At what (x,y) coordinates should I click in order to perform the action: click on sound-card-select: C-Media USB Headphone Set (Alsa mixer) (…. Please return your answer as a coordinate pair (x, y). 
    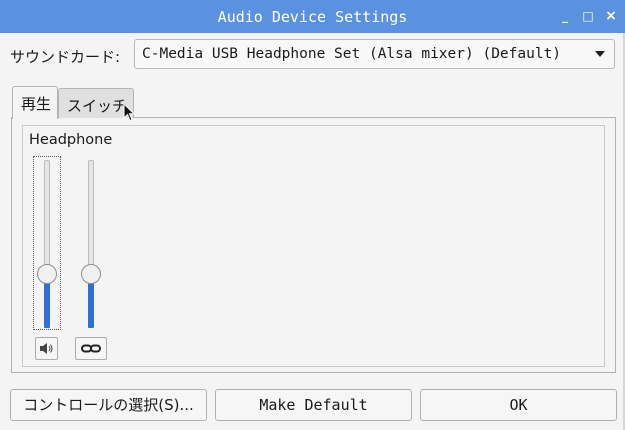
    Looking at the image, I should click on (374, 54).